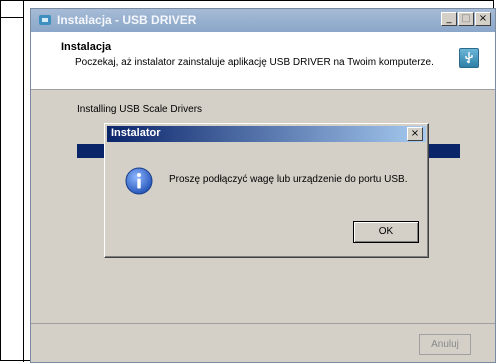  Describe the element at coordinates (266, 134) in the screenshot. I see `dialog-title-bar: Instalator ×` at that location.